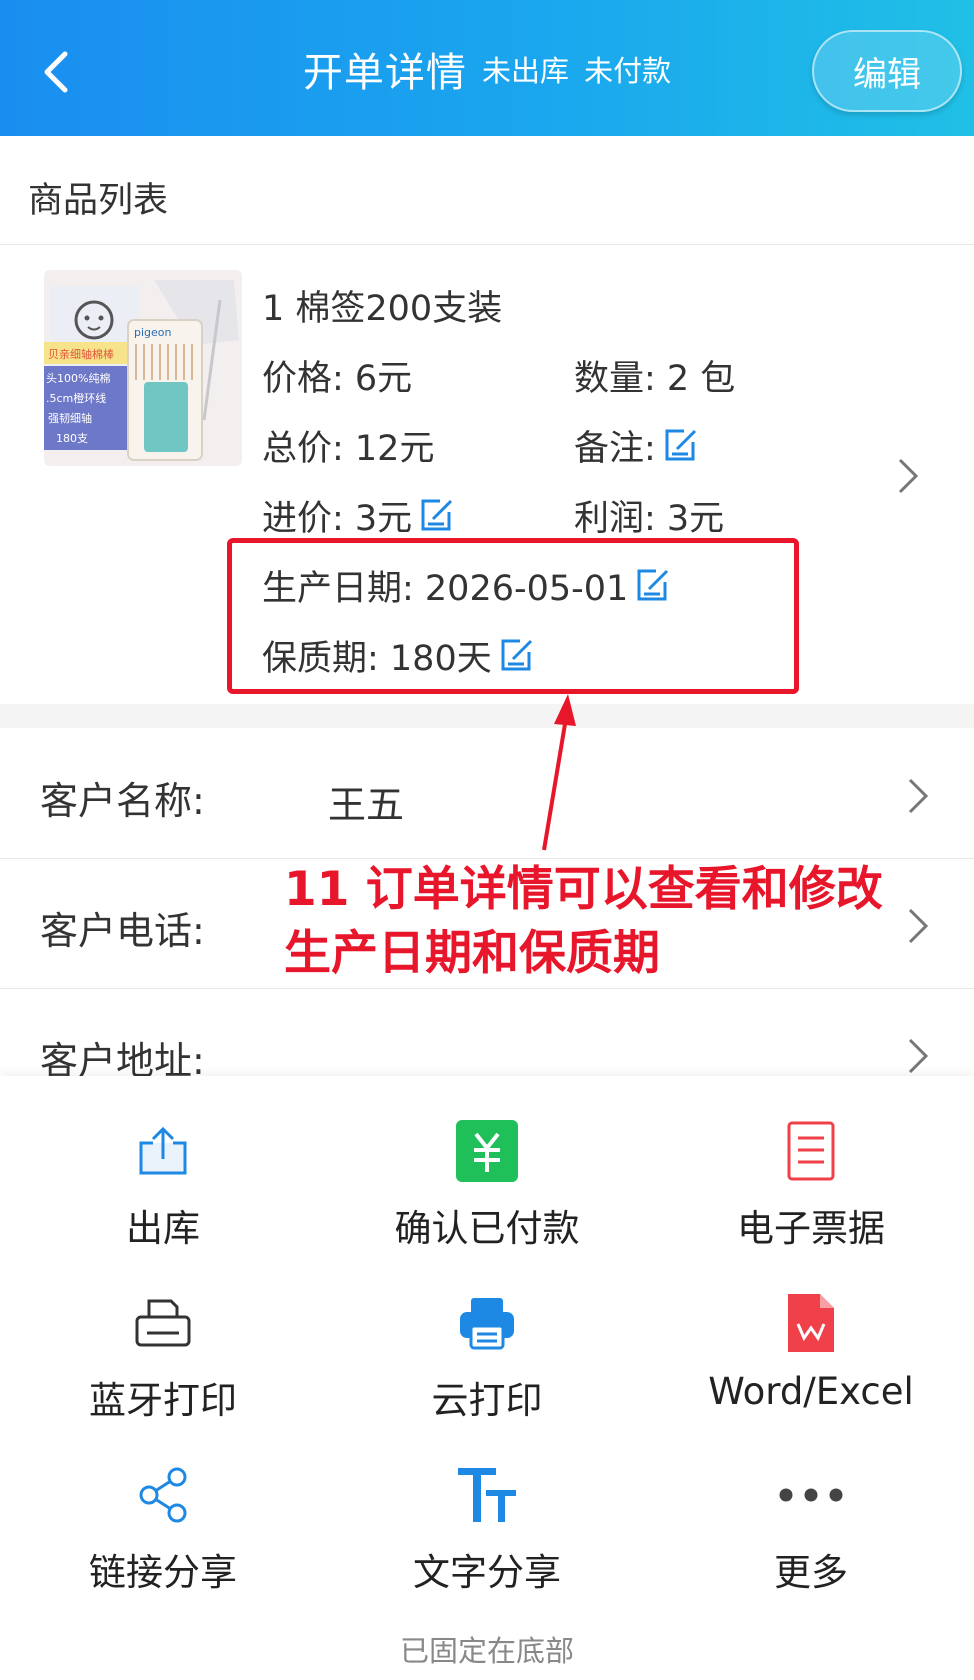 This screenshot has width=974, height=1680. What do you see at coordinates (163, 1400) in the screenshot?
I see `action-label: 蓝牙打印` at bounding box center [163, 1400].